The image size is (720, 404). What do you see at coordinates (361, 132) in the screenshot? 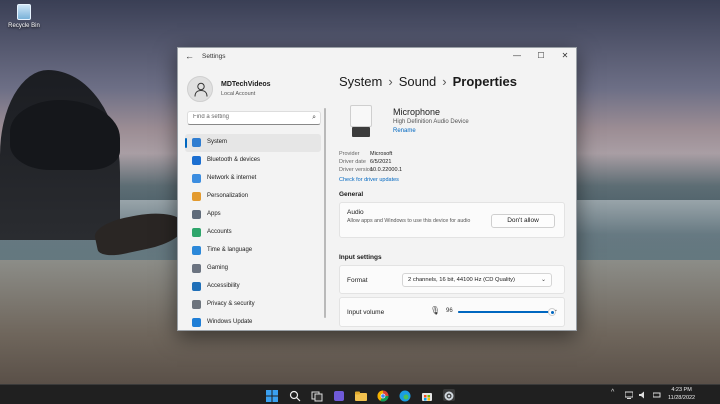
I see `mic-base` at bounding box center [361, 132].